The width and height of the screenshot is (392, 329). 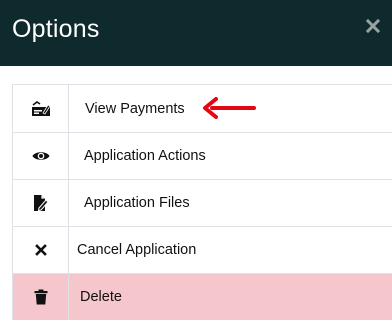 I want to click on eye-icon, so click(x=40, y=156).